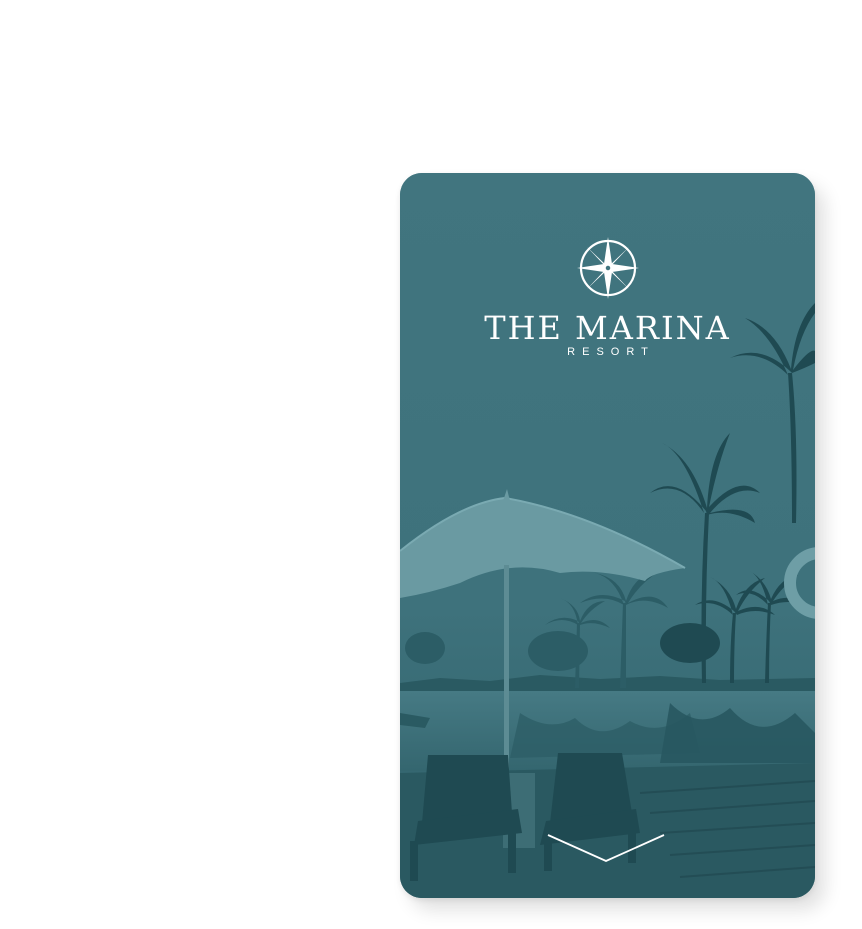 Image resolution: width=862 pixels, height=929 pixels. I want to click on compass-rose-icon, so click(607, 268).